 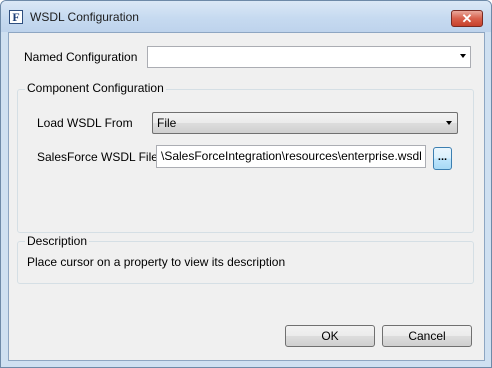 What do you see at coordinates (305, 123) in the screenshot?
I see `load-wsdl-from-dropdown: File` at bounding box center [305, 123].